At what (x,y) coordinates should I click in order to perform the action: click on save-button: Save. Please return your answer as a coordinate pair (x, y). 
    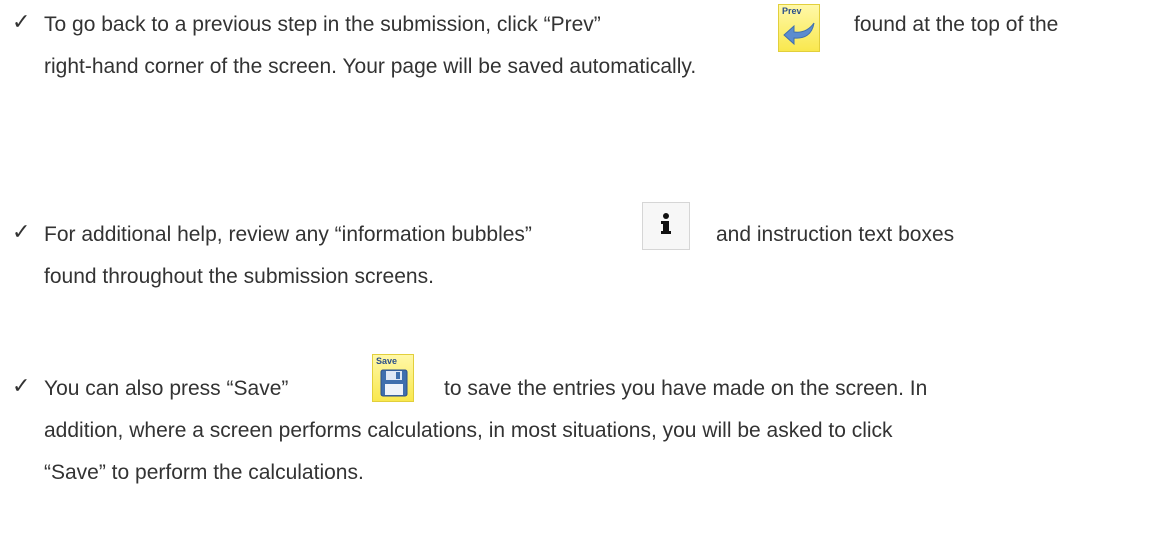
    Looking at the image, I should click on (393, 378).